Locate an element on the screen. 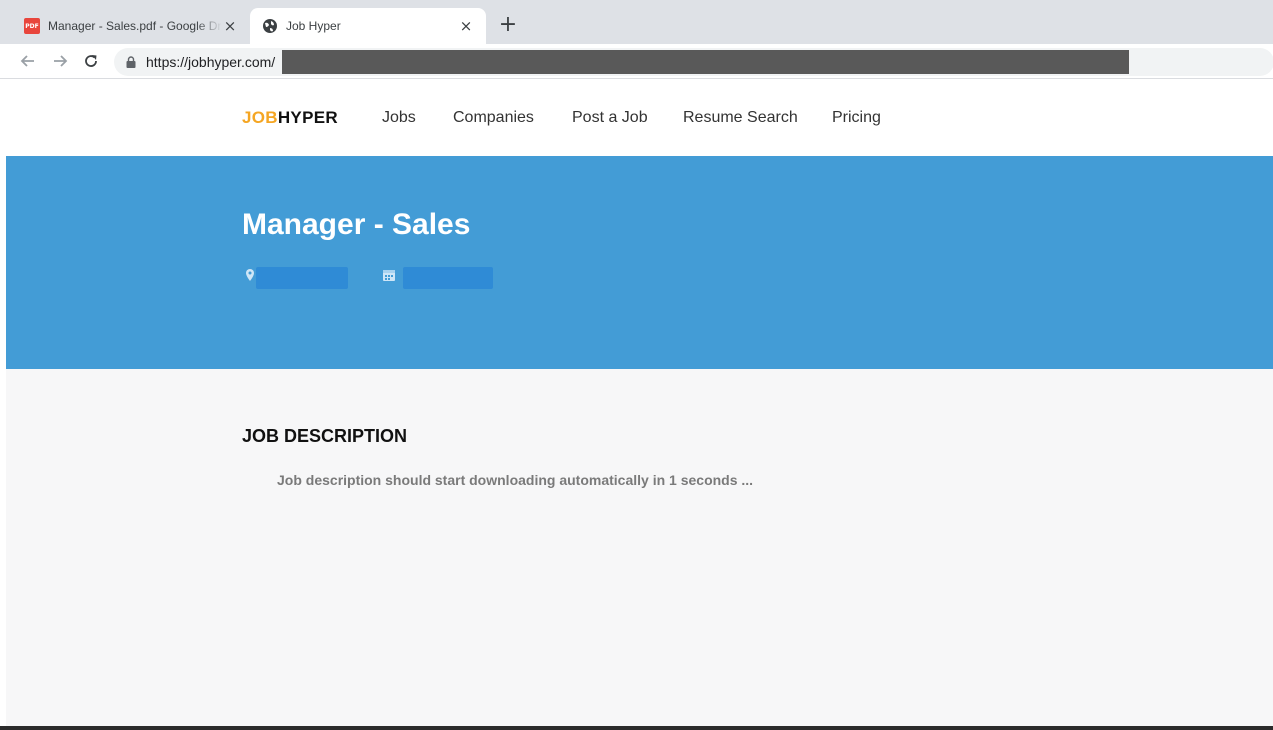  tab-title: Manager - Sales.pdf - Google Drive is located at coordinates (135, 26).